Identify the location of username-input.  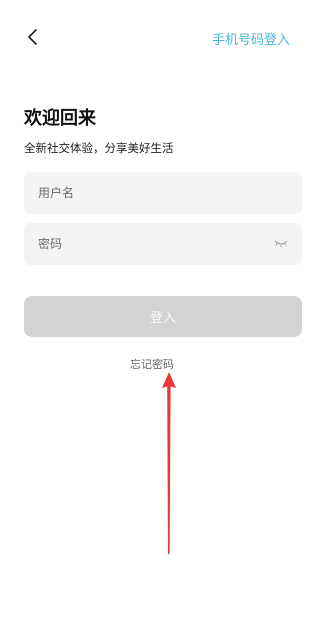
(163, 193).